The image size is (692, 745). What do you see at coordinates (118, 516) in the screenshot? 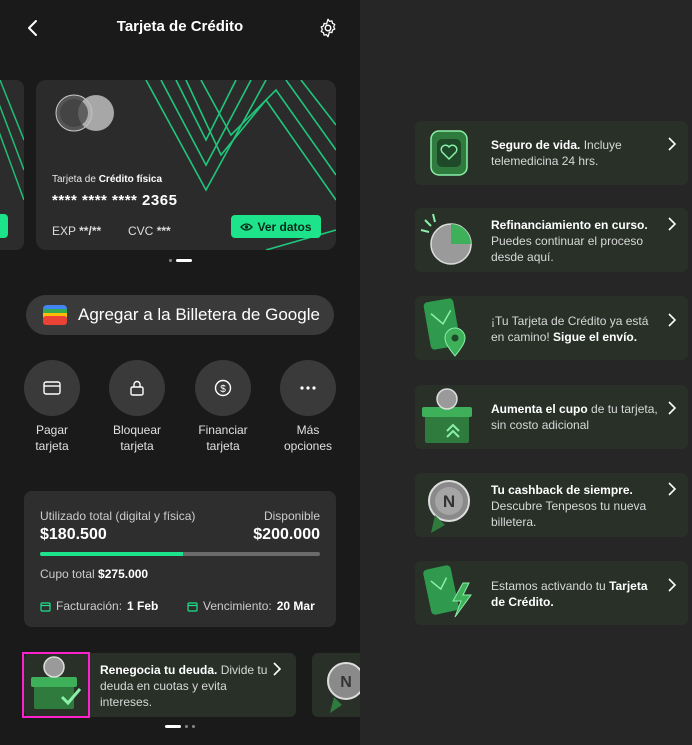
I see `used-label: Utilizado total (digital y física)` at bounding box center [118, 516].